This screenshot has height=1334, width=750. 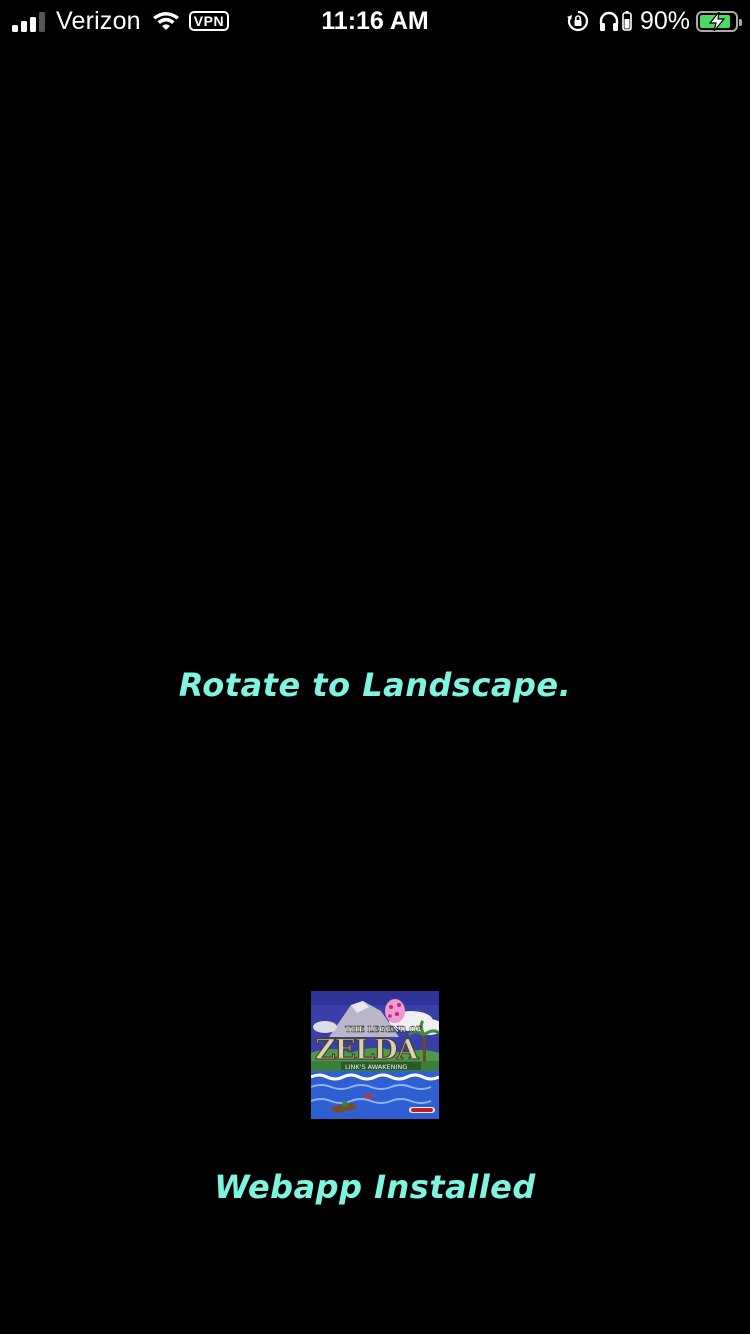 I want to click on charging-bolt-icon, so click(x=717, y=21).